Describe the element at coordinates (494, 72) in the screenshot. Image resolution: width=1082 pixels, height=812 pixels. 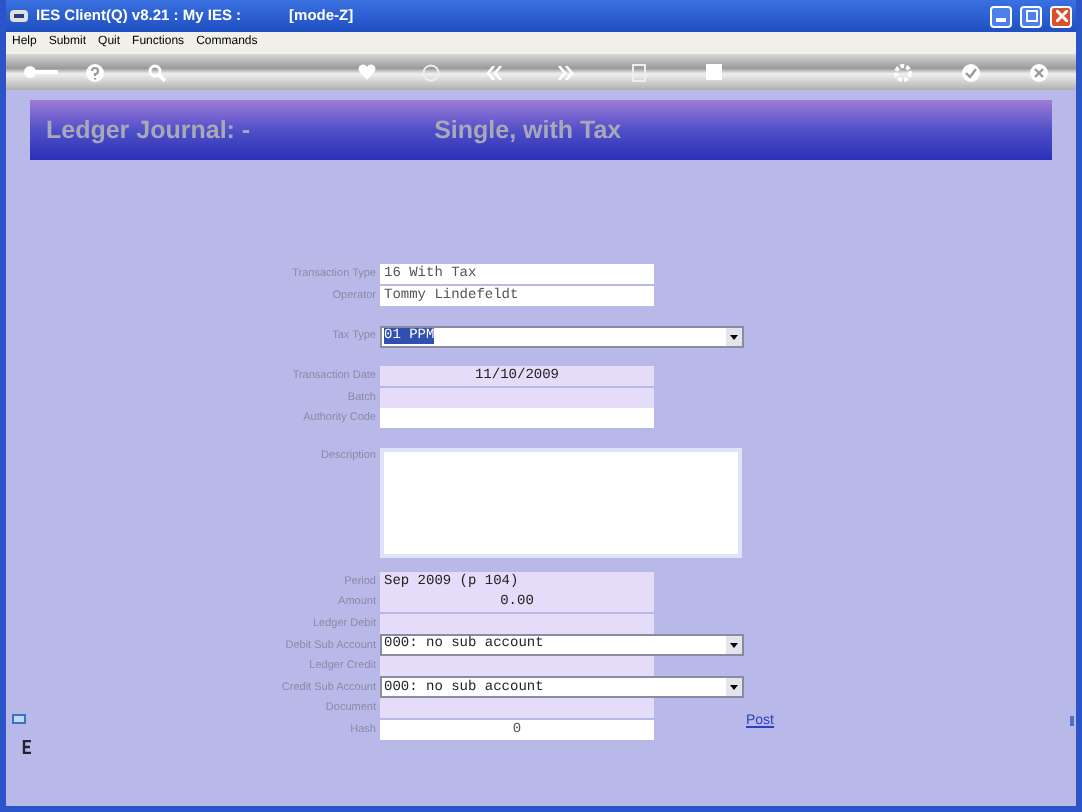
I see `double-left-arrow-icon` at that location.